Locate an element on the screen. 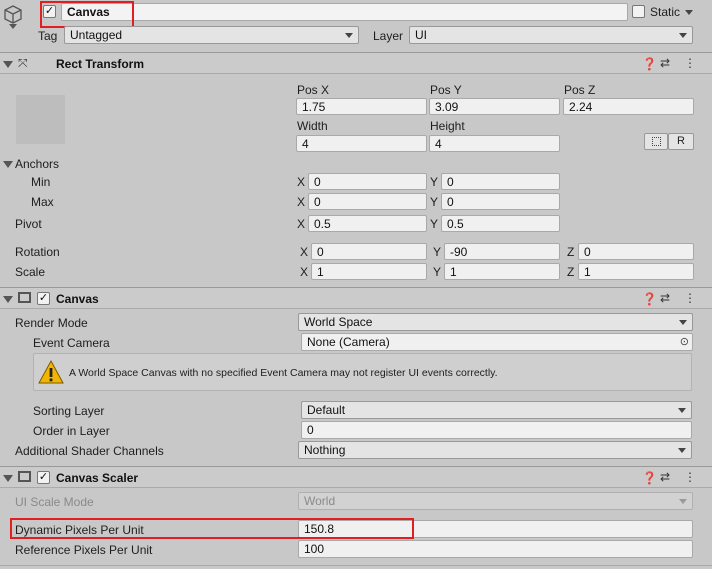 The height and width of the screenshot is (569, 712). pos-x-label: Pos X is located at coordinates (313, 90).